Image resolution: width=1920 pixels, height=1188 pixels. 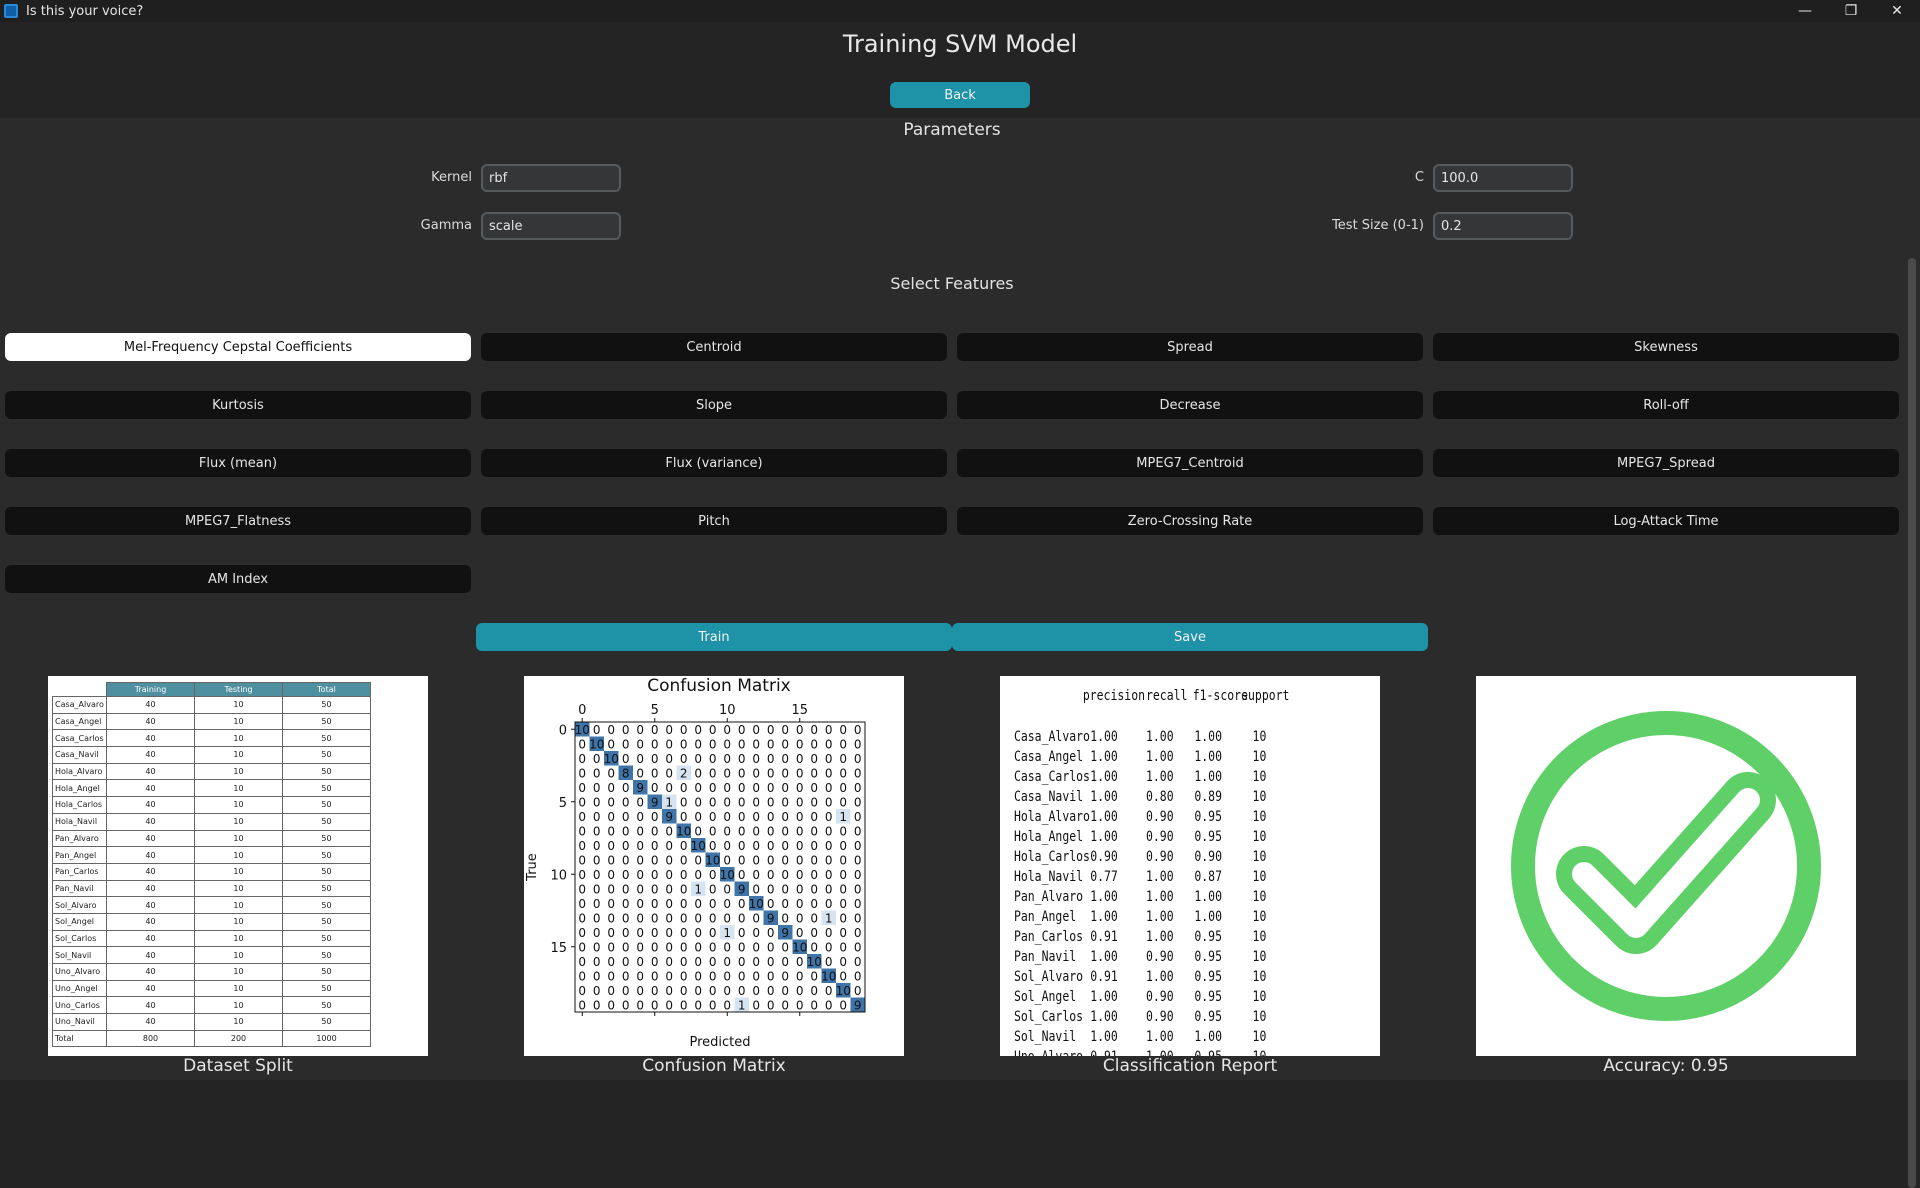 I want to click on report-header: recall, so click(x=1166, y=696).